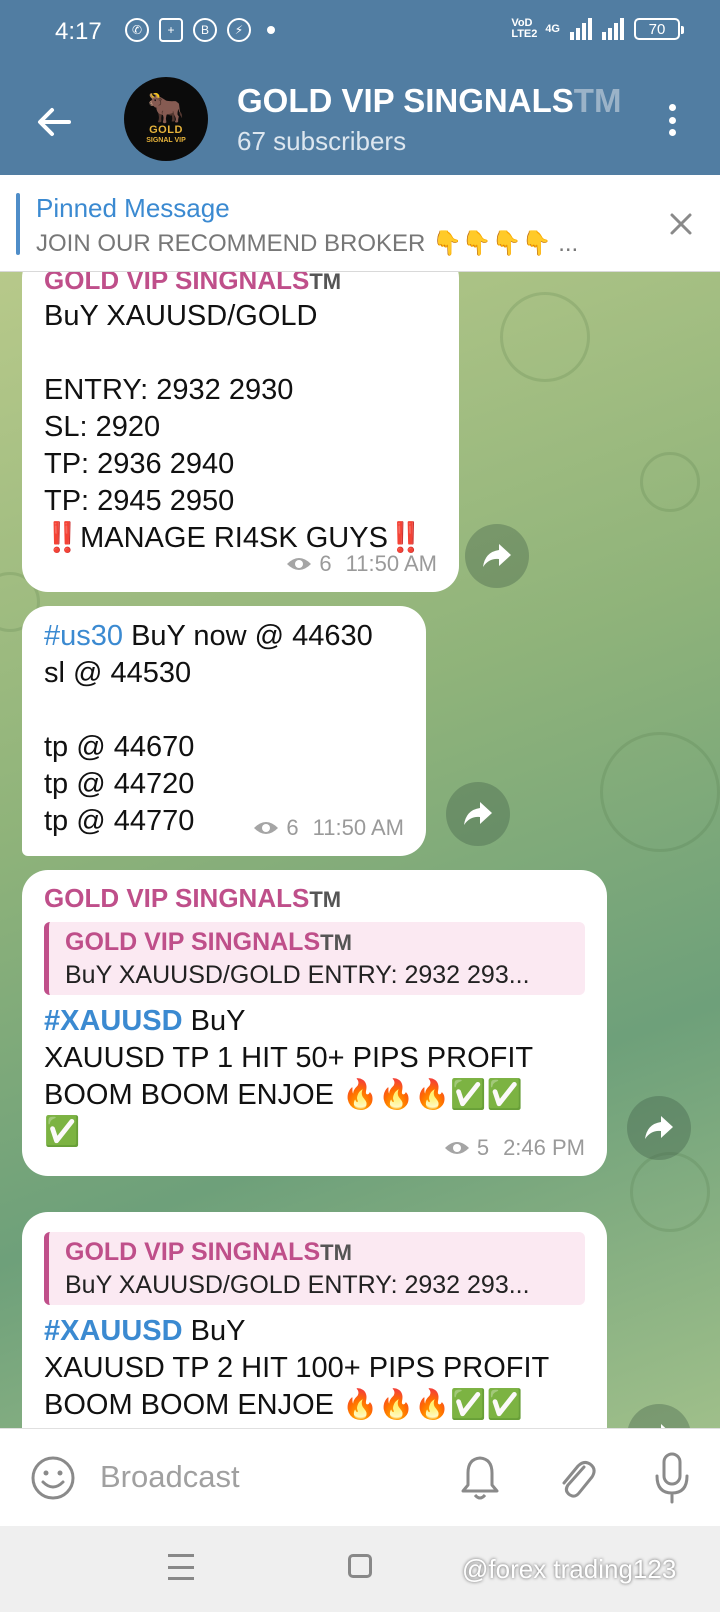 Image resolution: width=720 pixels, height=1612 pixels. I want to click on view-count: 5, so click(483, 1147).